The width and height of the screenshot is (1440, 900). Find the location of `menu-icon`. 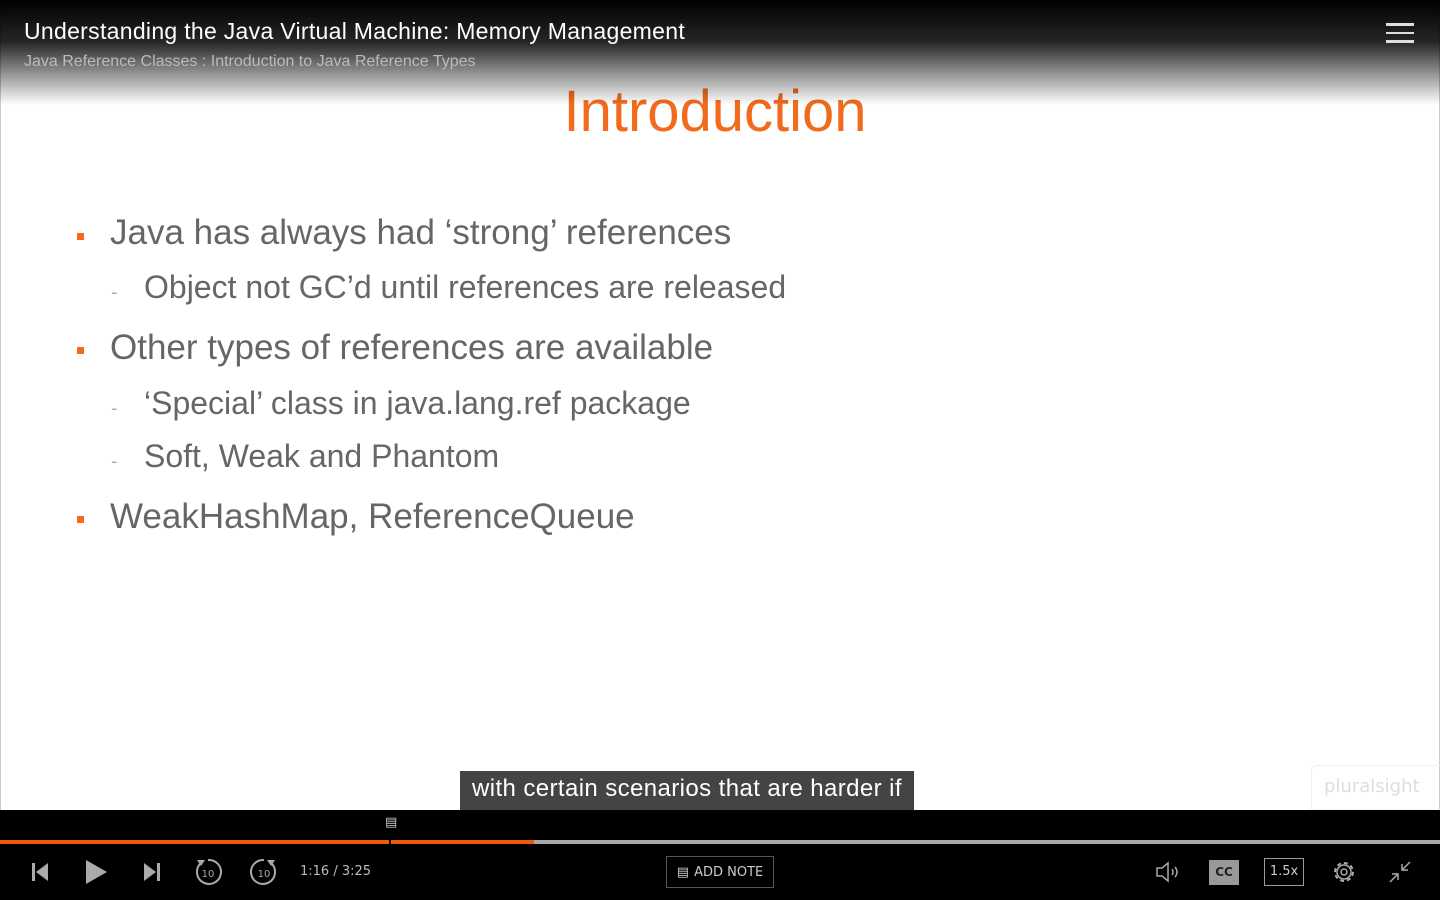

menu-icon is located at coordinates (1400, 33).